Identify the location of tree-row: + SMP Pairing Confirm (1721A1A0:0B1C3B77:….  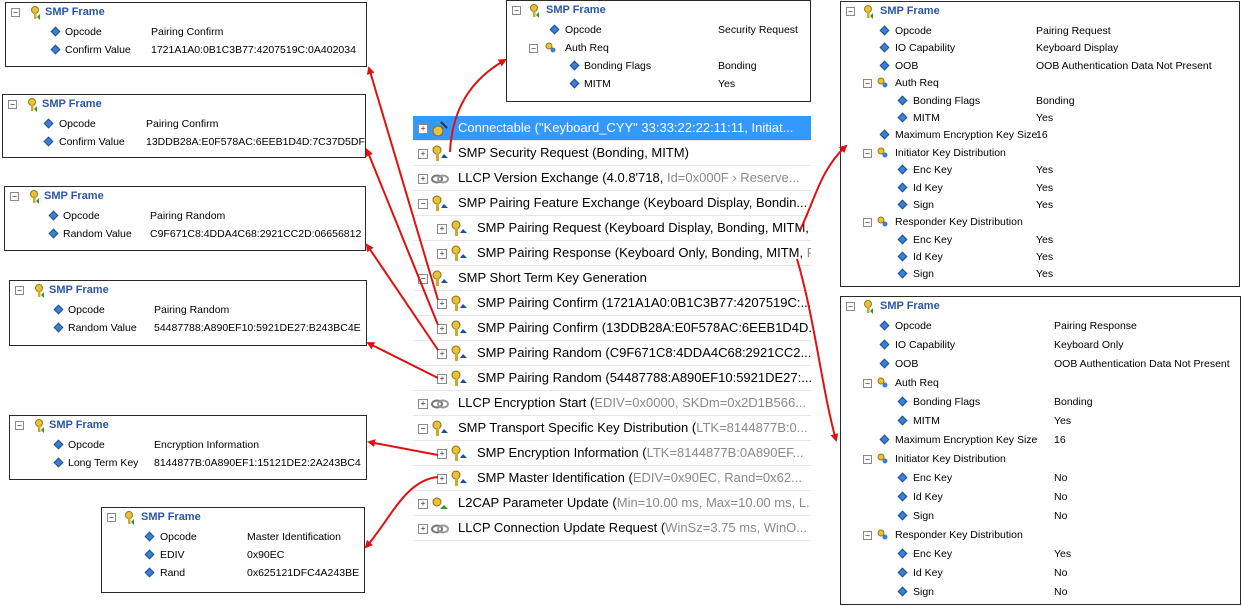
(612, 303).